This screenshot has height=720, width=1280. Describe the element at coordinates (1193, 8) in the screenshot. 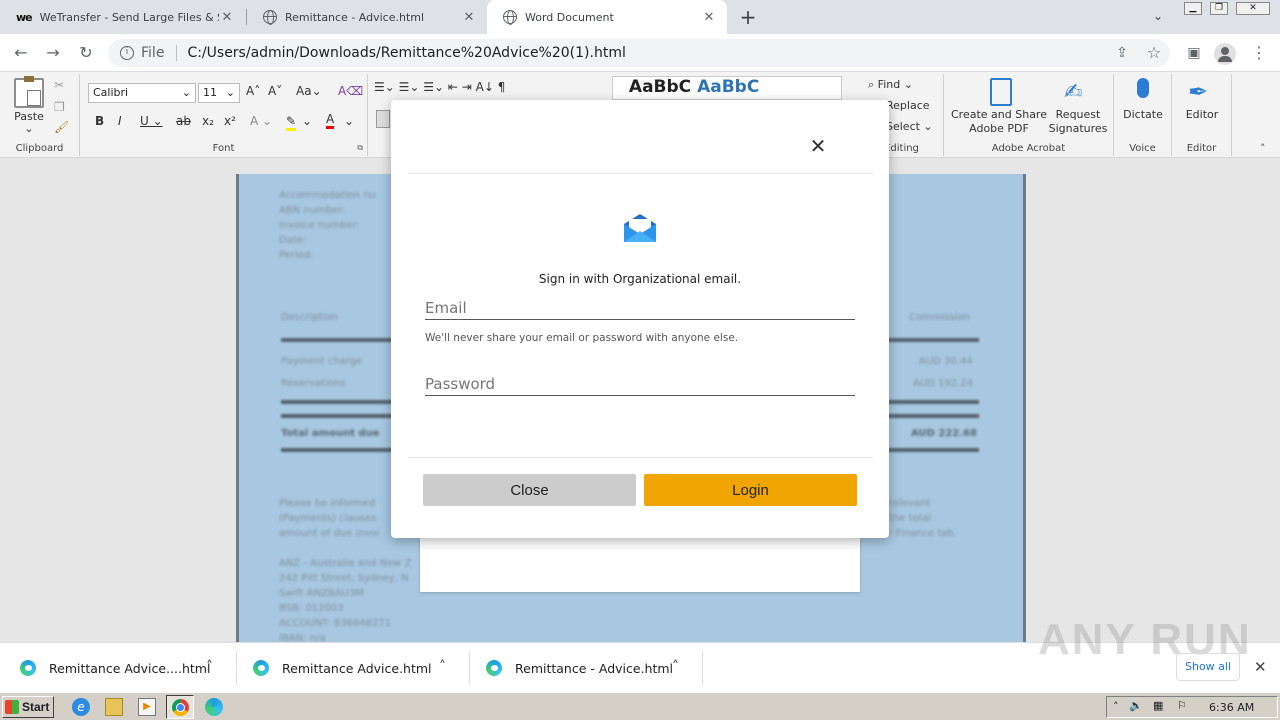

I see `minimize-button: ▁` at that location.